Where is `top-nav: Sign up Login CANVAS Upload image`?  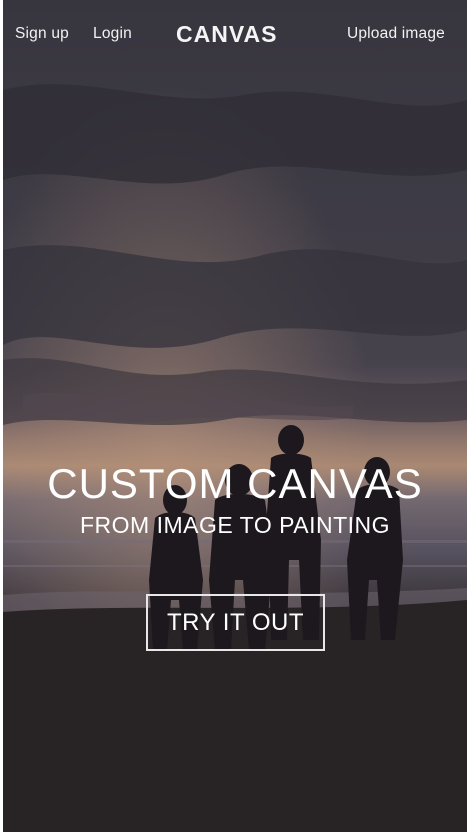 top-nav: Sign up Login CANVAS Upload image is located at coordinates (233, 35).